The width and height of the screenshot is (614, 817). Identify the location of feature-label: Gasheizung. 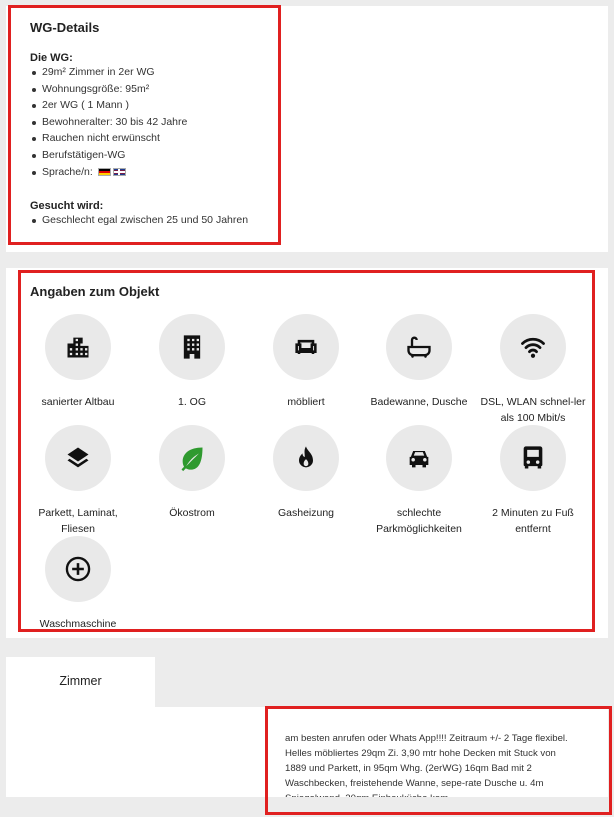
(306, 513).